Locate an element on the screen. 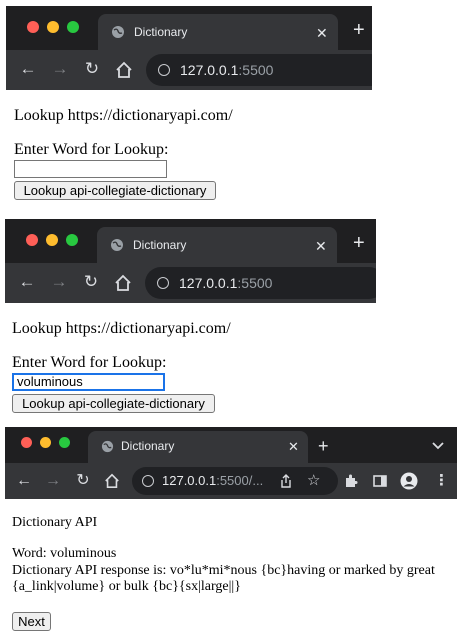 This screenshot has height=643, width=464. address-bar: 127.0.0.1:5500/... ☆ is located at coordinates (235, 481).